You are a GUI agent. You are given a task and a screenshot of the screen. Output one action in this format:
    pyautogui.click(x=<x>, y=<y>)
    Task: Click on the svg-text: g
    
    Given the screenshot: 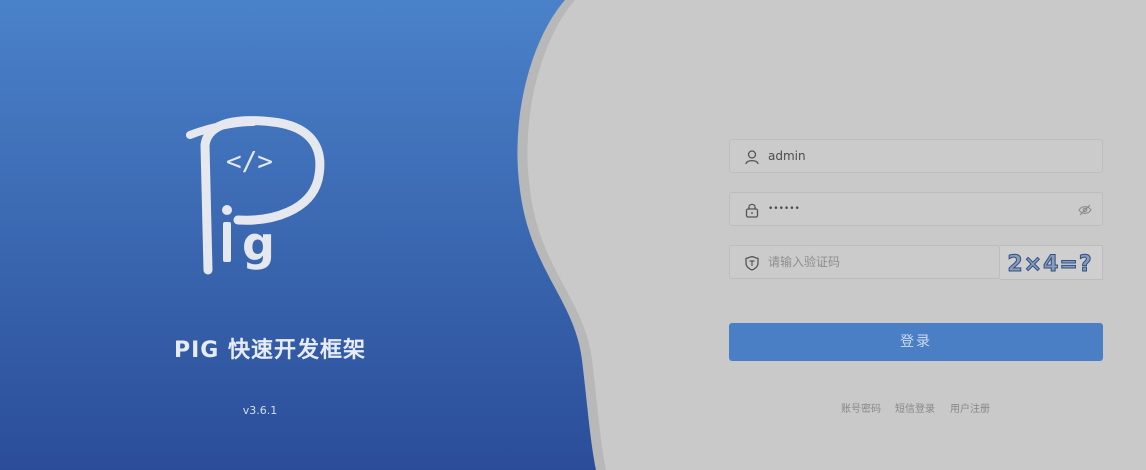 What is the action you would take?
    pyautogui.click(x=258, y=244)
    